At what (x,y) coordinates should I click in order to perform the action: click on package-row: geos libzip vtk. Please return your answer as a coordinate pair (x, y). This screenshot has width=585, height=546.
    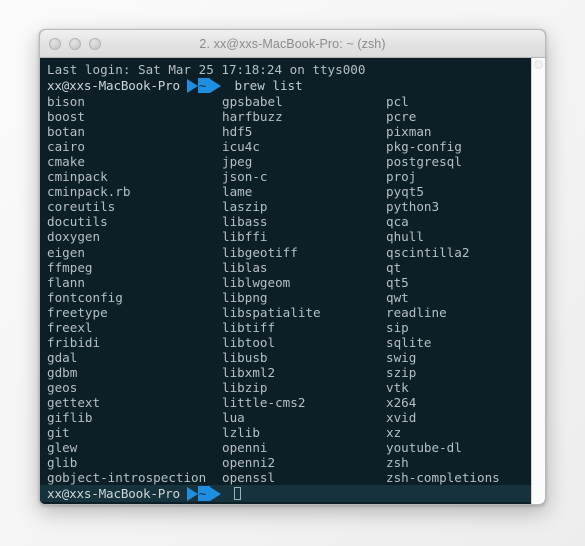
    Looking at the image, I should click on (289, 387).